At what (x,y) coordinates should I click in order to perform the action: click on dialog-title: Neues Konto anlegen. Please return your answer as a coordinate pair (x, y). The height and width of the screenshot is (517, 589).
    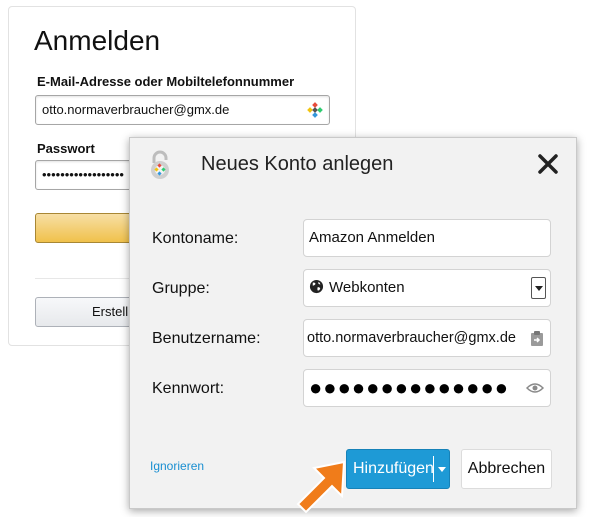
    Looking at the image, I should click on (297, 164).